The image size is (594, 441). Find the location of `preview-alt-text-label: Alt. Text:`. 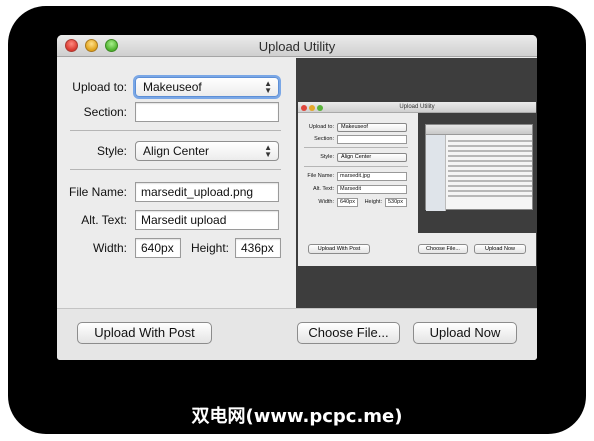

preview-alt-text-label: Alt. Text: is located at coordinates (323, 189).